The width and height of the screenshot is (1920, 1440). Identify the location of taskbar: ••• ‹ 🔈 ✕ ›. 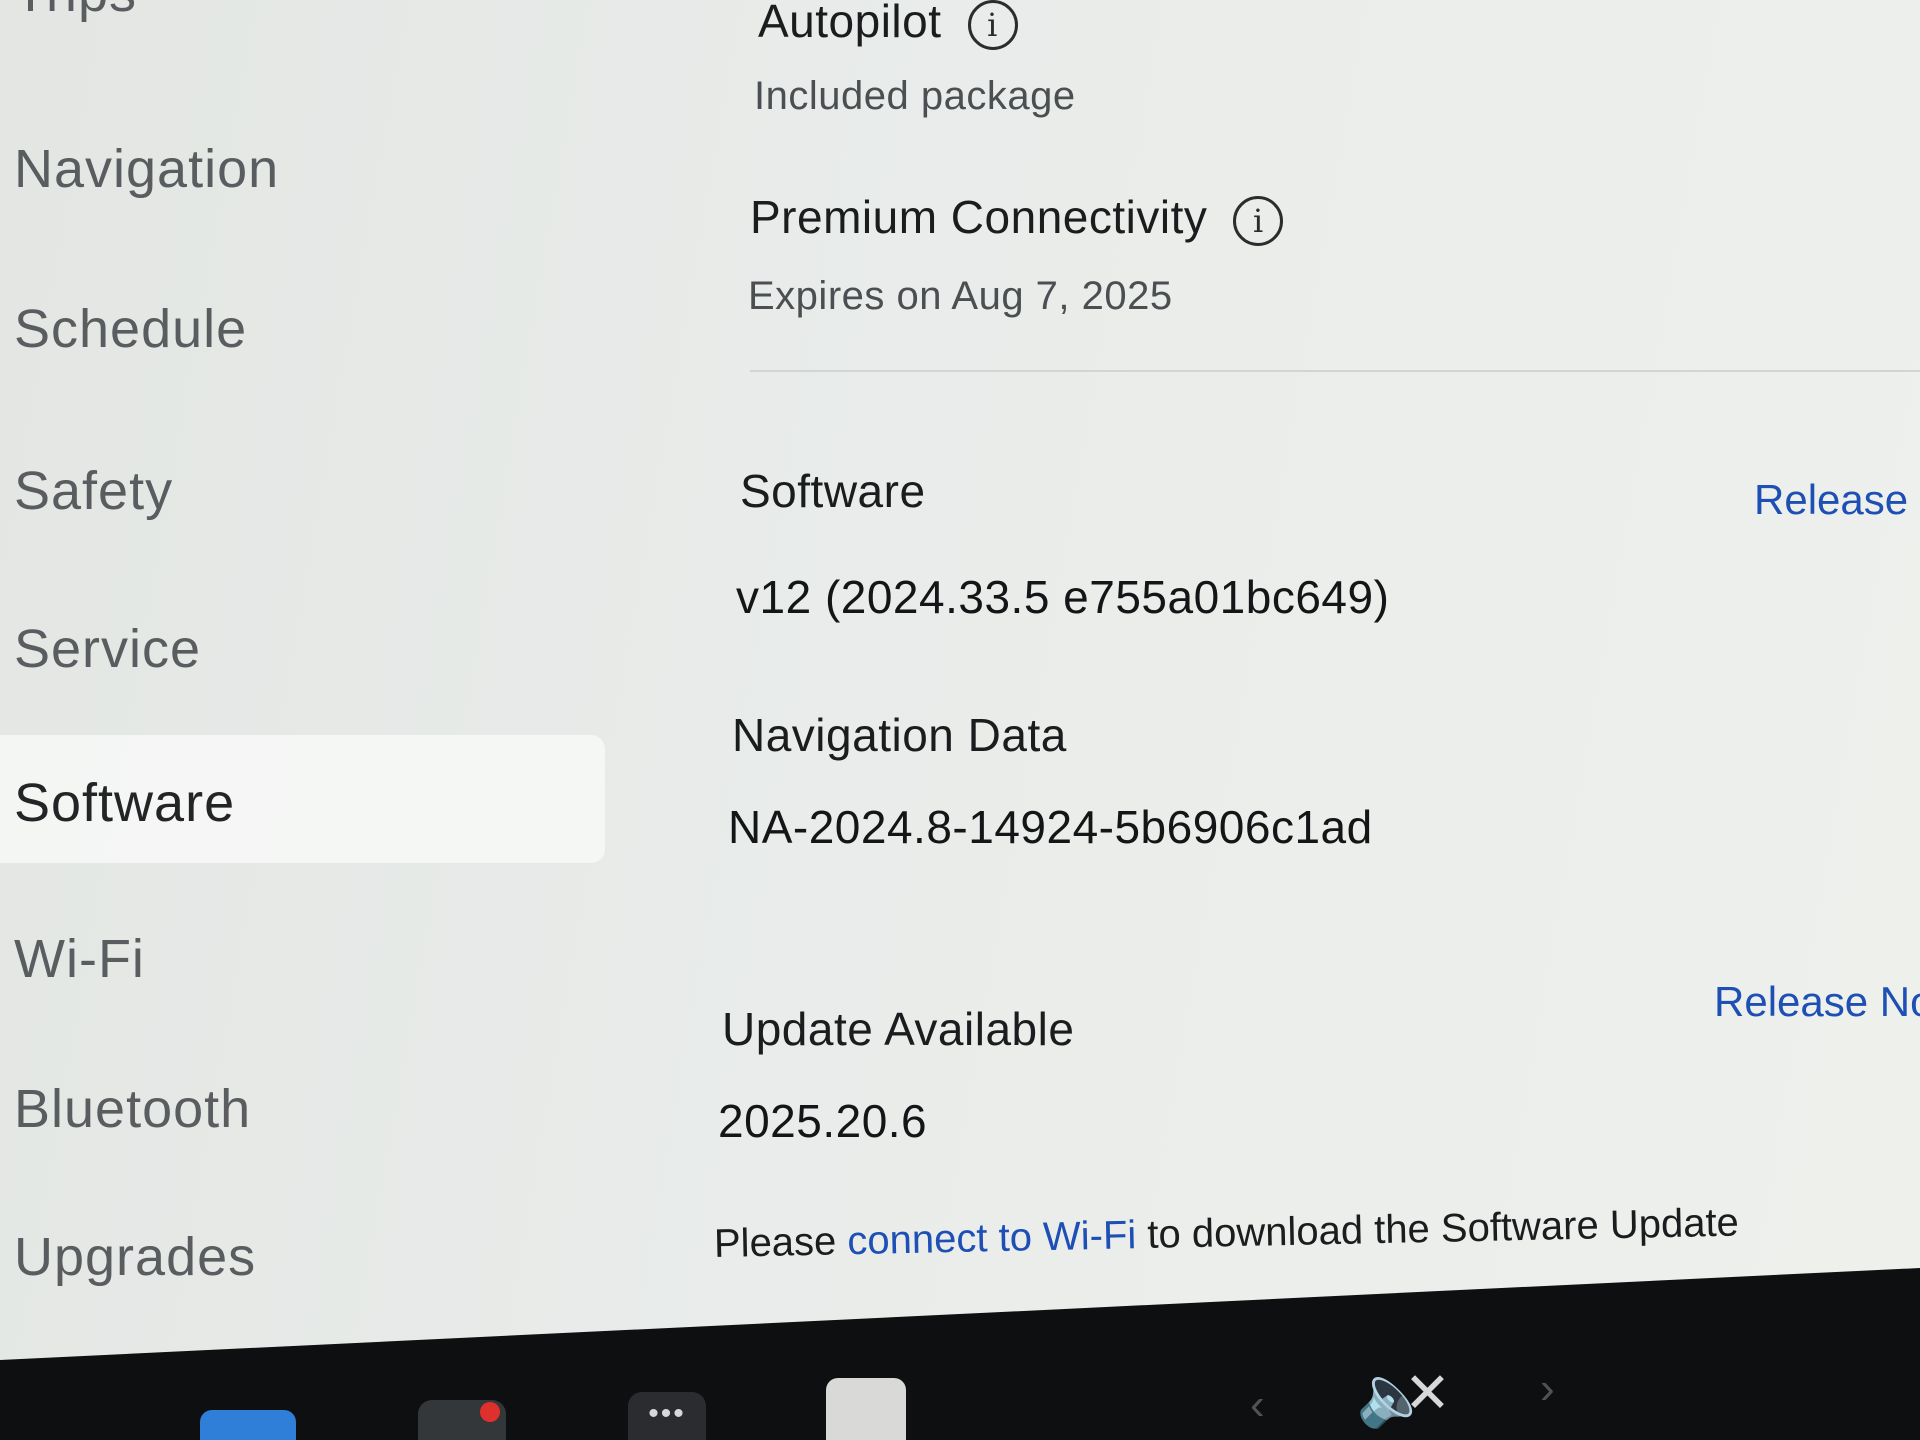
(960, 1370).